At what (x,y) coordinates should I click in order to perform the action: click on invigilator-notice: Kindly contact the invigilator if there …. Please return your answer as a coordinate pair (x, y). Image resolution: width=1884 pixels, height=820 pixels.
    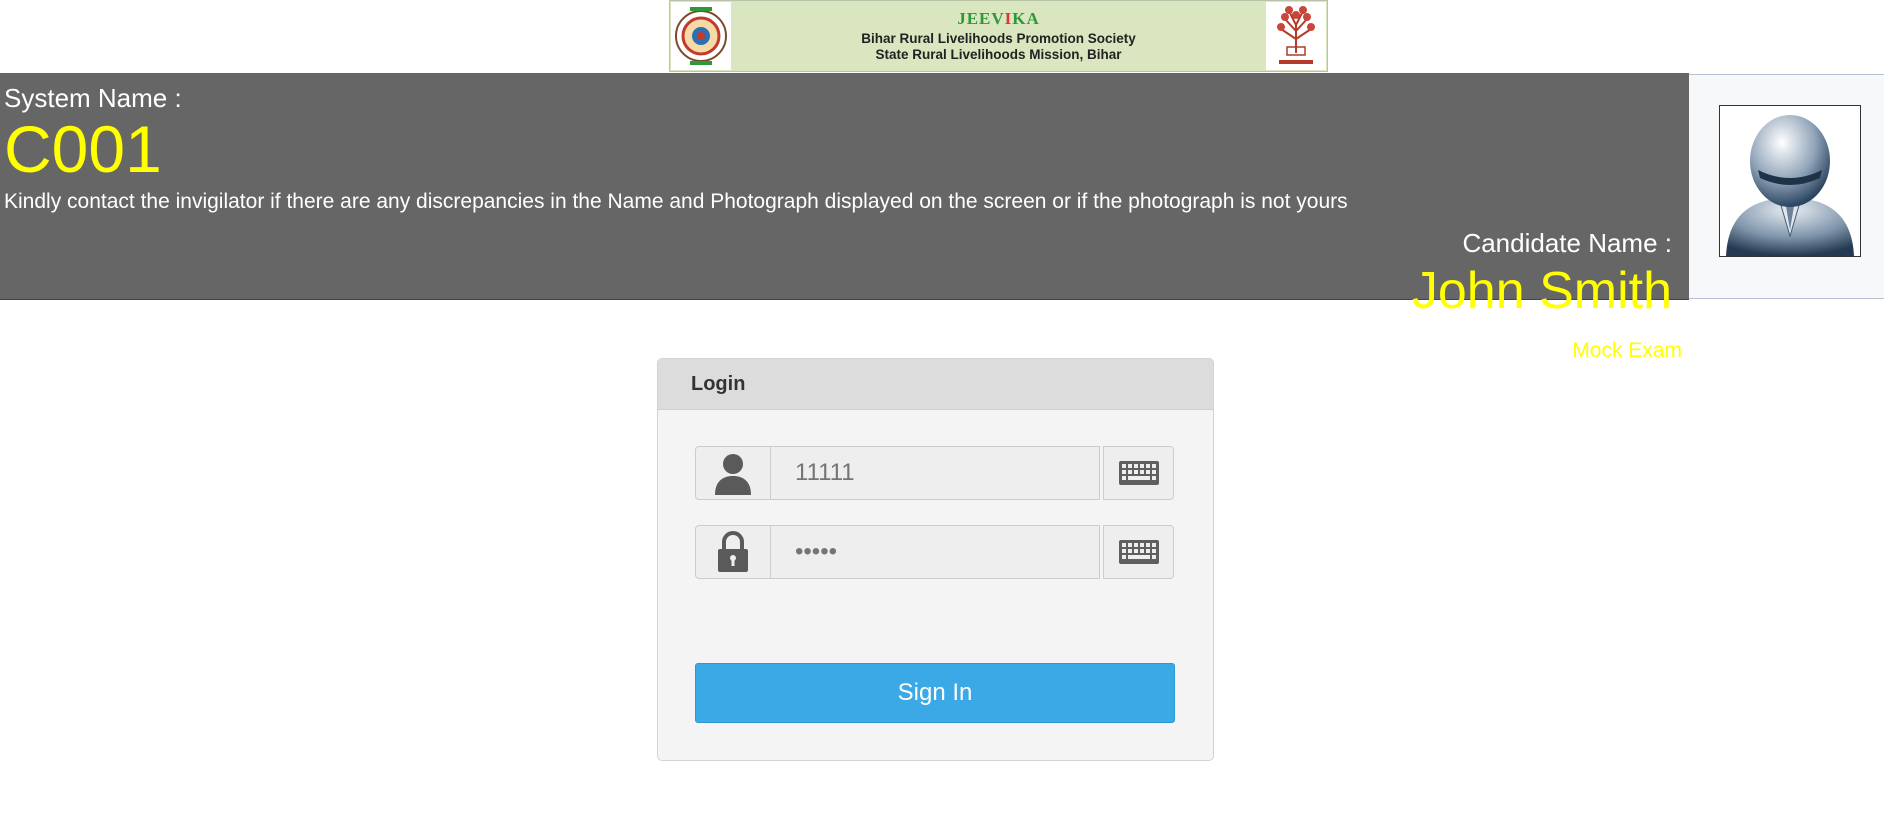
    Looking at the image, I should click on (676, 201).